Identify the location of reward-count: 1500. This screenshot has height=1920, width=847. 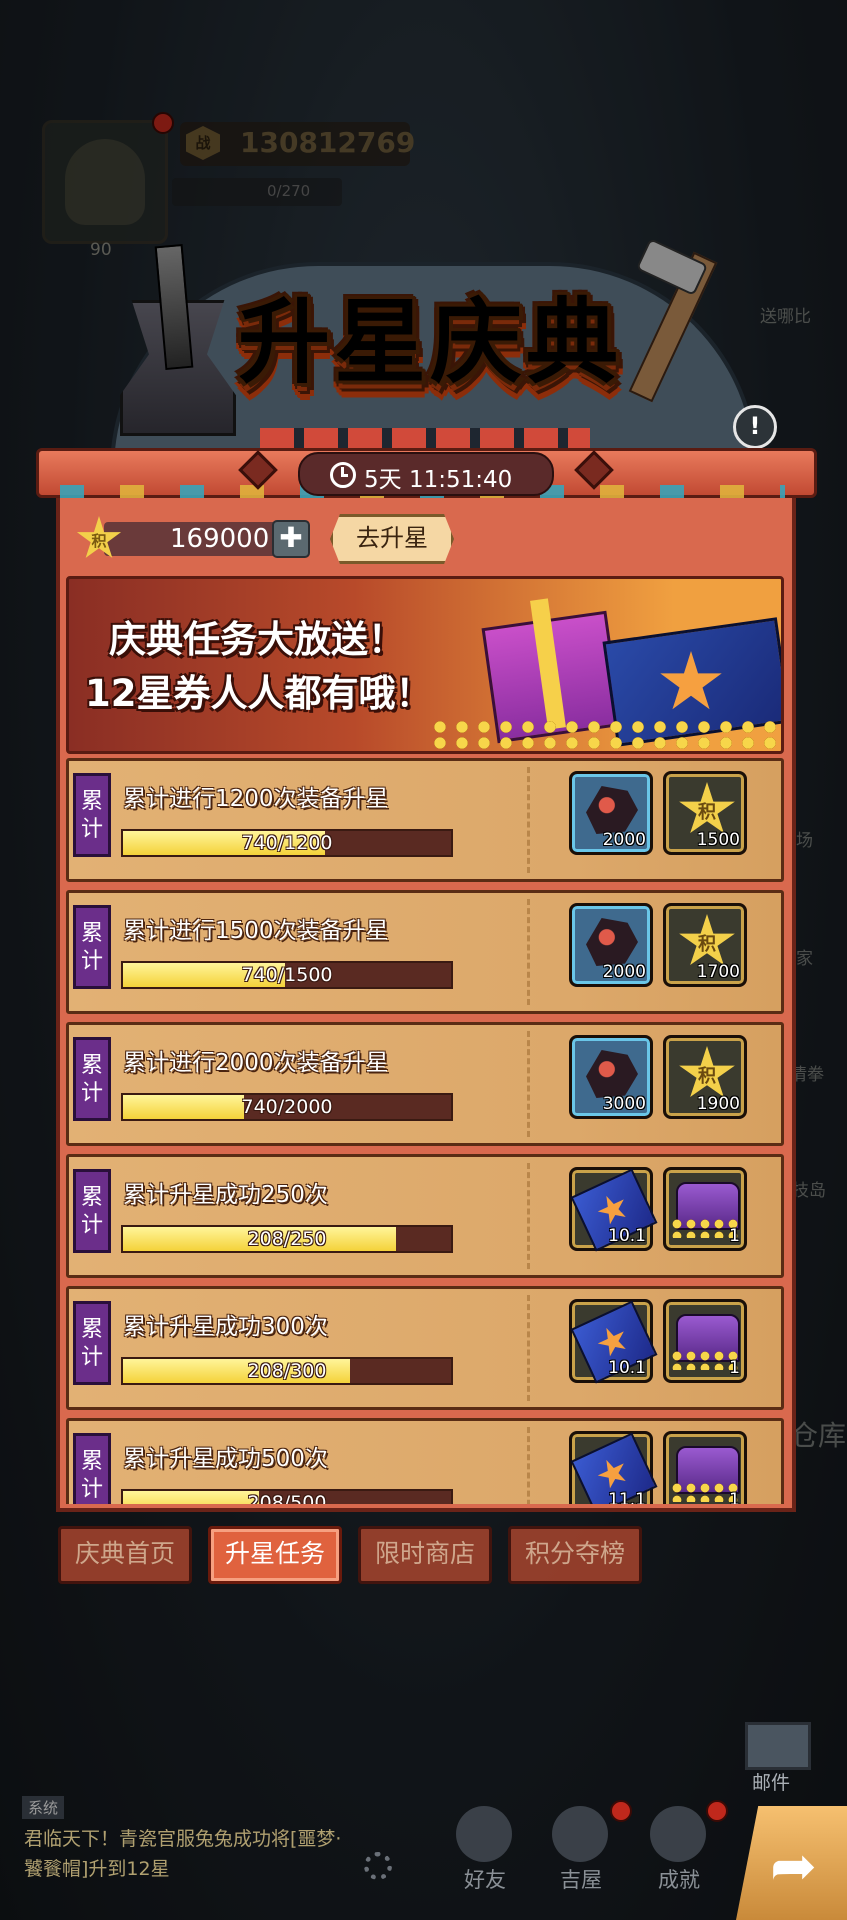
(718, 840).